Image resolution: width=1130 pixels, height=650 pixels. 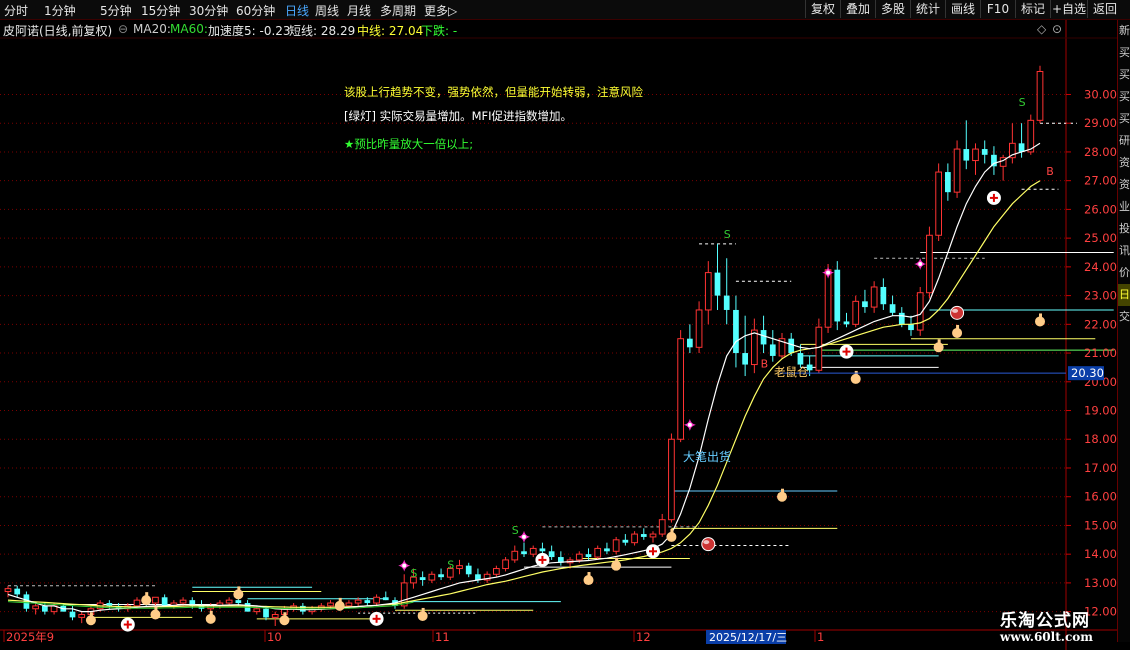 I want to click on time-label: 1, so click(x=820, y=637).